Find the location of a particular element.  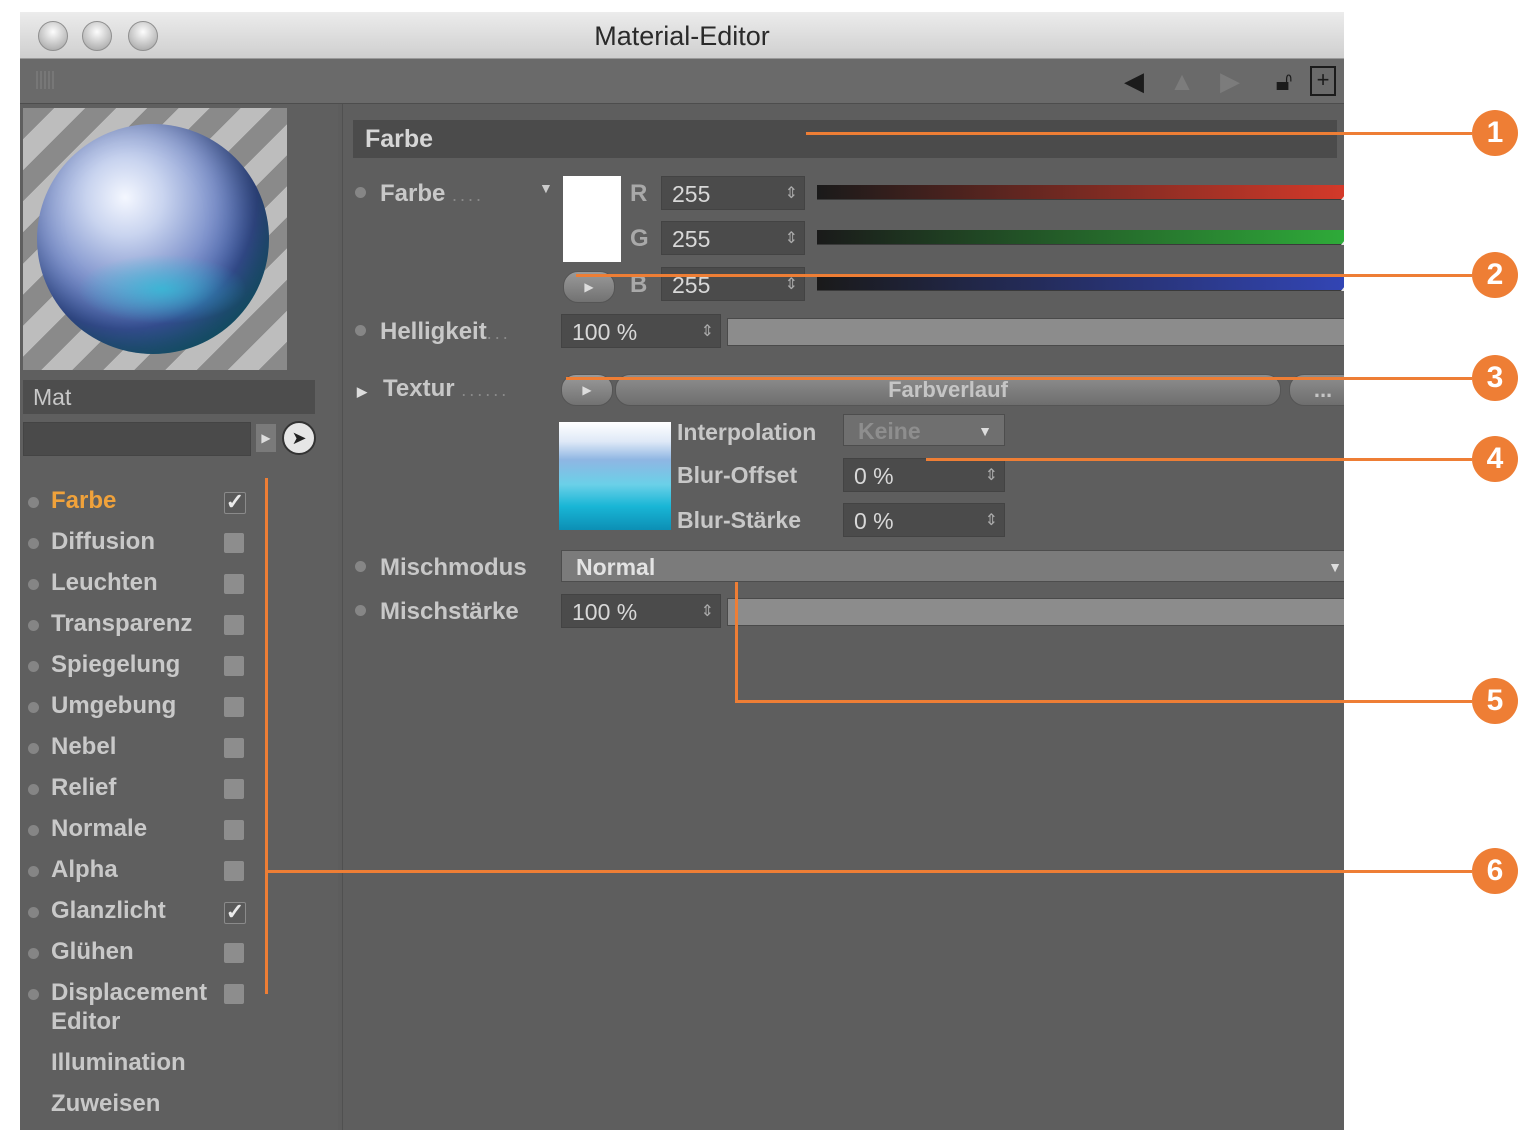

callout-badge-3: 3 is located at coordinates (1495, 378).